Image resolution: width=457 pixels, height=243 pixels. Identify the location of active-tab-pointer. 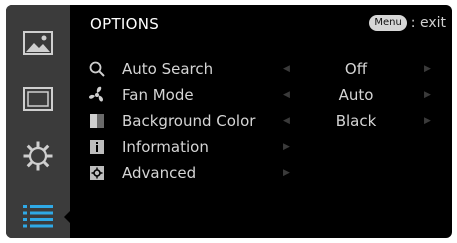
(67, 217).